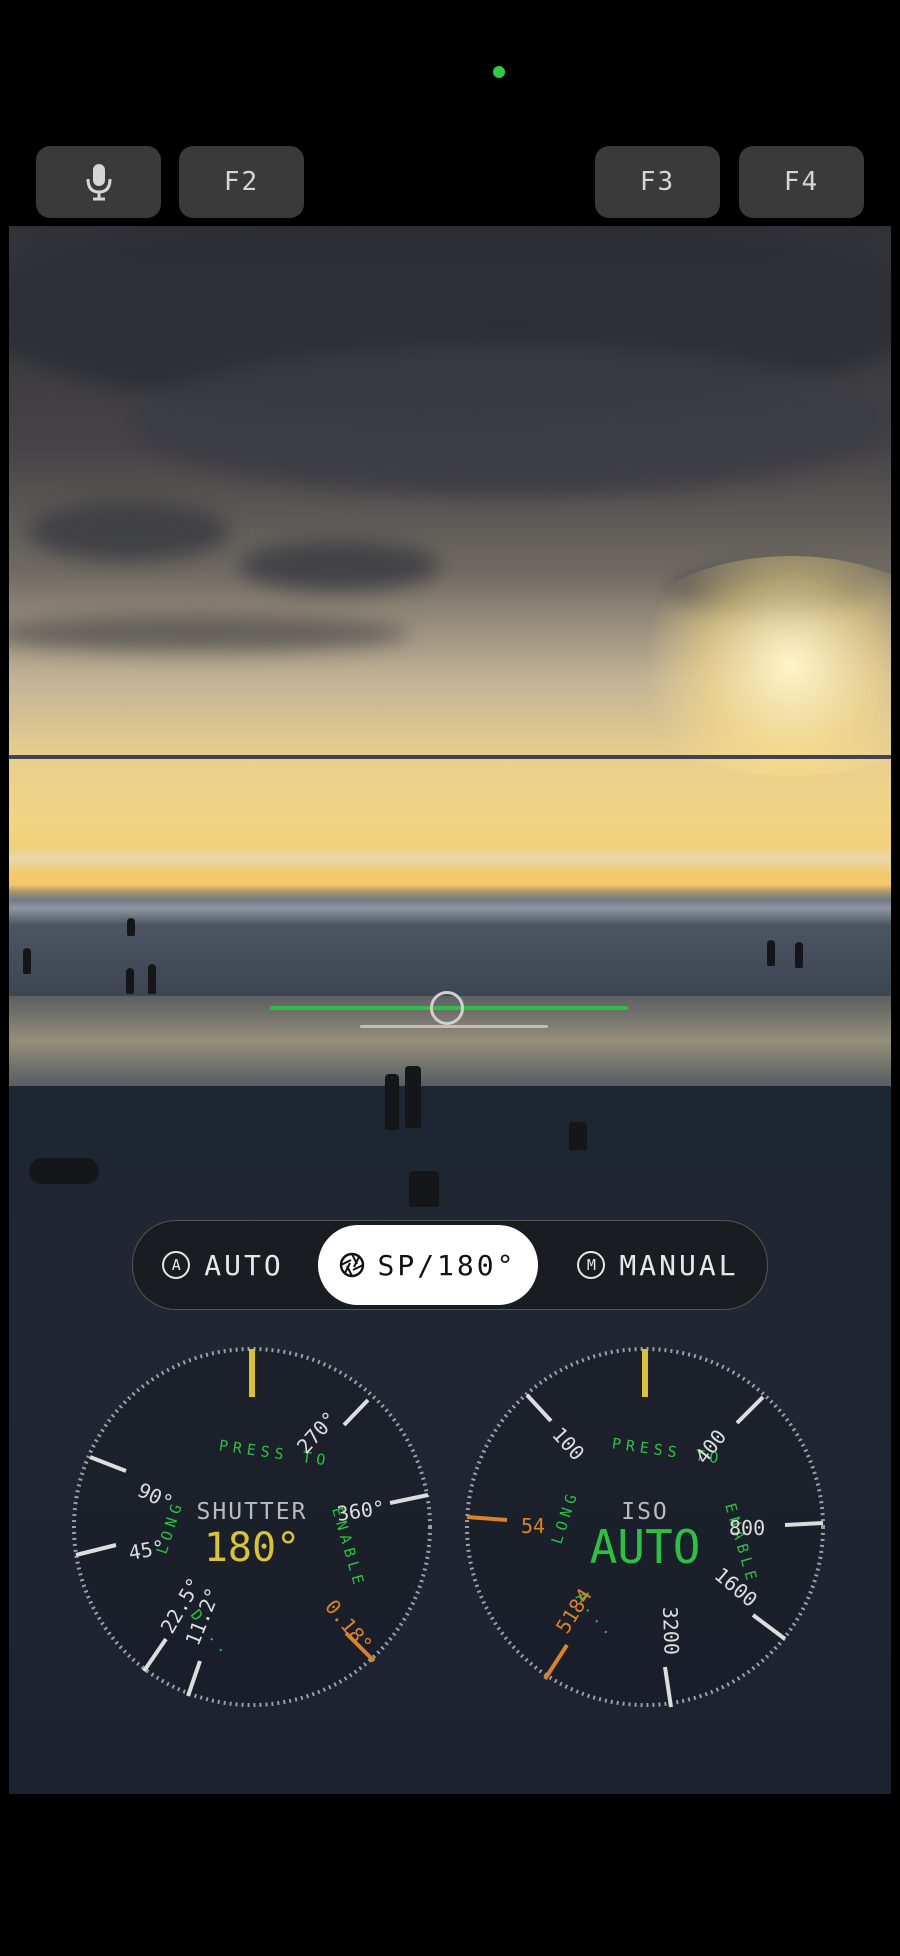  I want to click on iso-tick-800: 800, so click(747, 1528).